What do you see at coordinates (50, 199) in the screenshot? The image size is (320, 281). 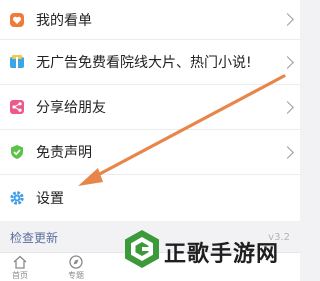 I see `menu-item-label: 设置` at bounding box center [50, 199].